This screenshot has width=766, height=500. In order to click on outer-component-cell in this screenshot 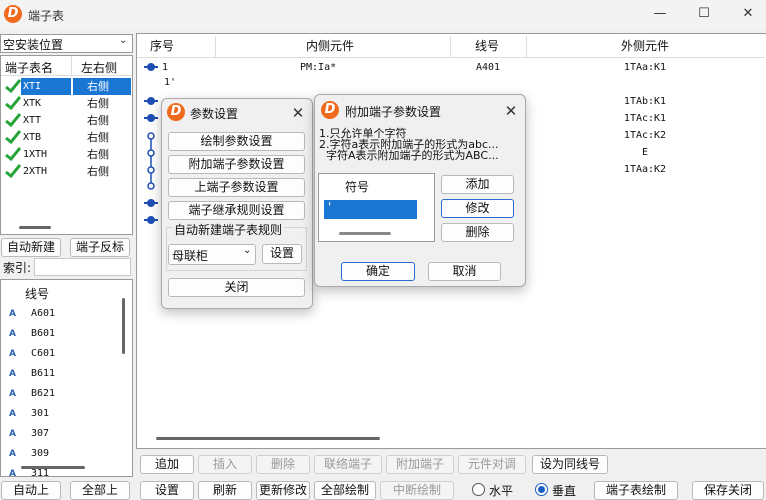, I will do `click(645, 84)`.